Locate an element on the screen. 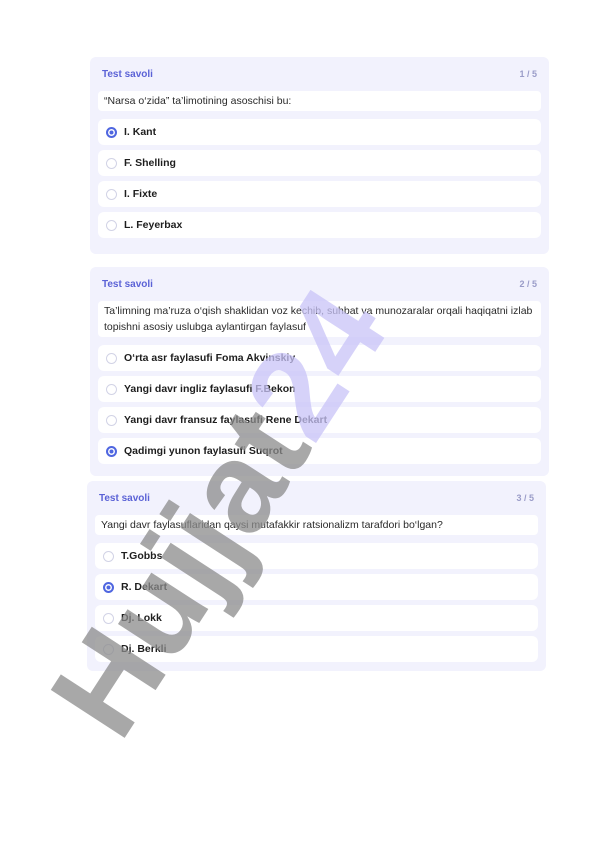 The height and width of the screenshot is (842, 596). option-label: Yangi davr fransuz faylasufi Rene Dekart is located at coordinates (226, 420).